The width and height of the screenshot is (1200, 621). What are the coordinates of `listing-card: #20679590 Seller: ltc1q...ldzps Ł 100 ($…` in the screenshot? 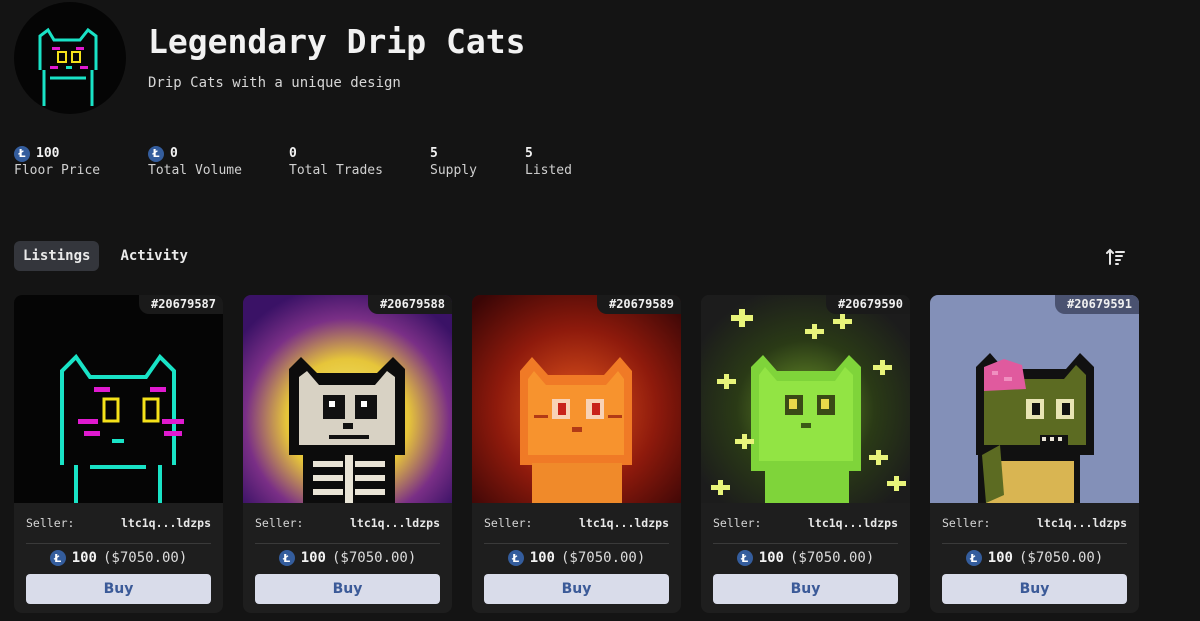 It's located at (805, 454).